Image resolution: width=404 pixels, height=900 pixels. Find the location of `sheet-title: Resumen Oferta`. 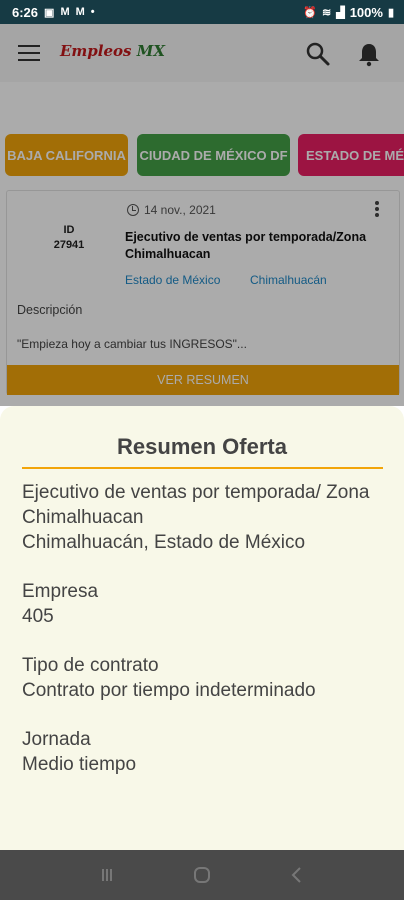

sheet-title: Resumen Oferta is located at coordinates (202, 446).